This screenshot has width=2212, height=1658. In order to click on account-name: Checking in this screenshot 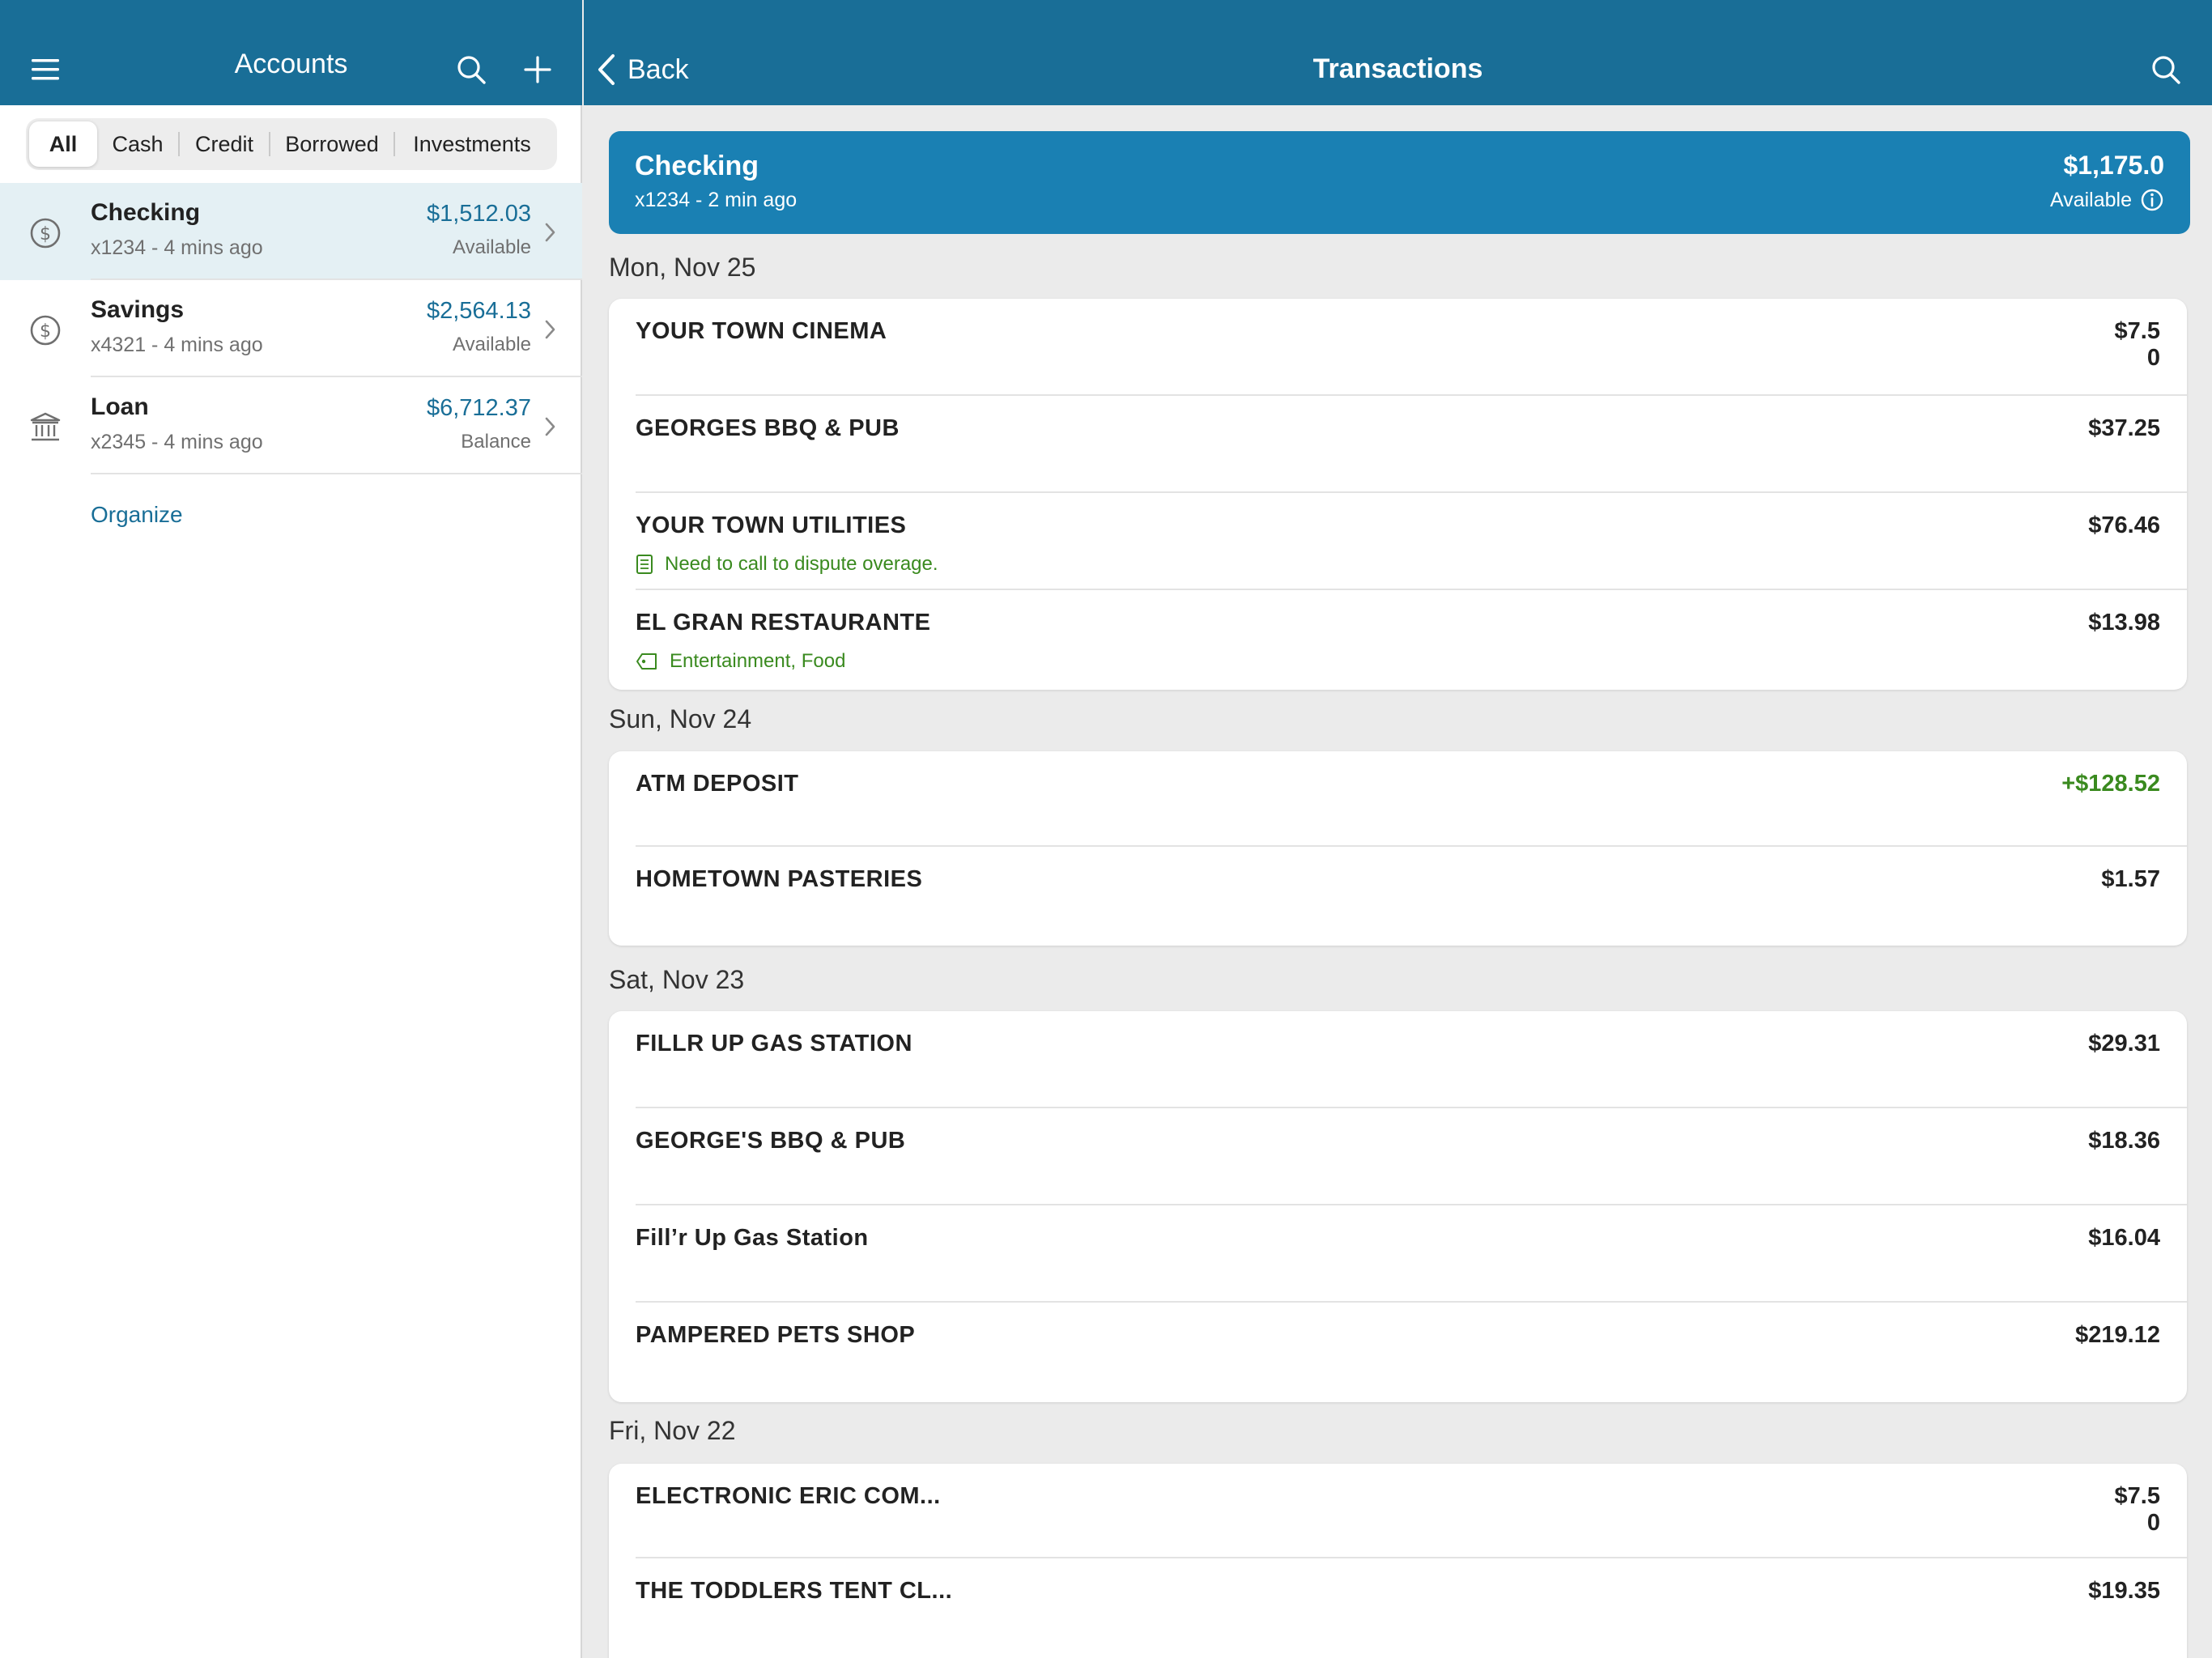, I will do `click(146, 212)`.